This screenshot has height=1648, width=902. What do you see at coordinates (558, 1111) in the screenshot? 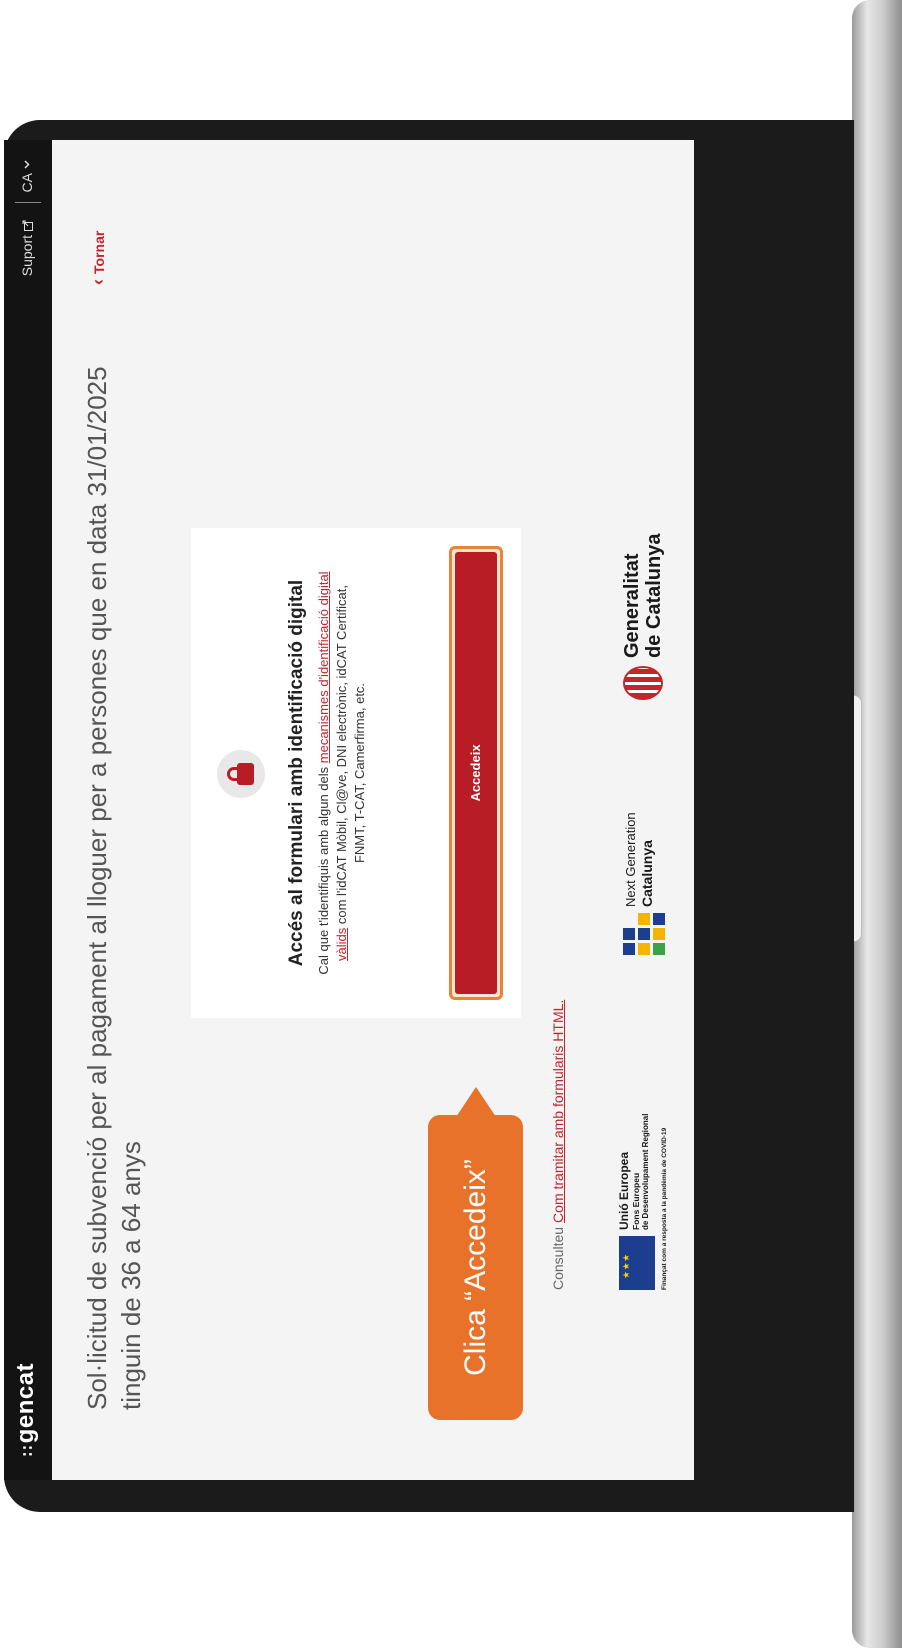
I see `html-forms-help-link: Com tramitar amb formularis HTML.` at bounding box center [558, 1111].